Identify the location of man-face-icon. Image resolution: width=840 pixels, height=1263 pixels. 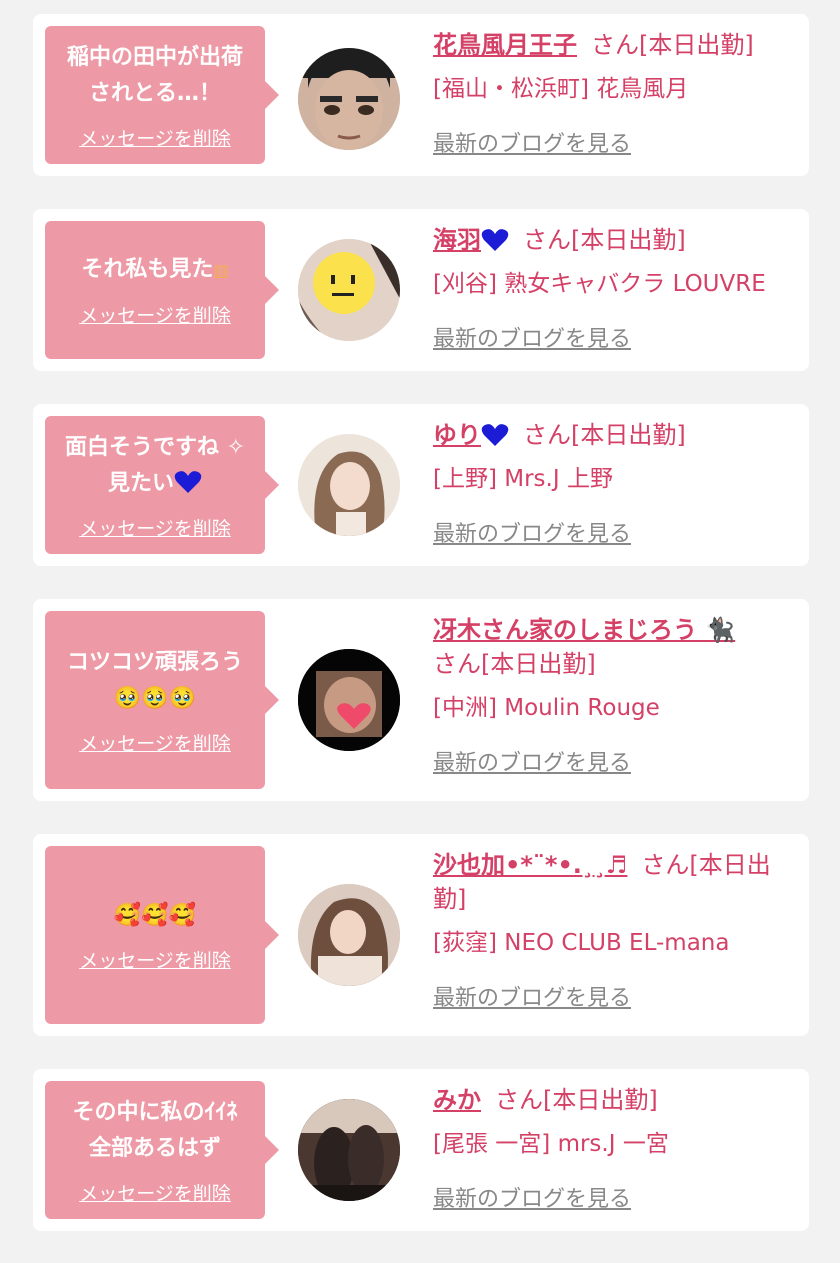
(349, 99).